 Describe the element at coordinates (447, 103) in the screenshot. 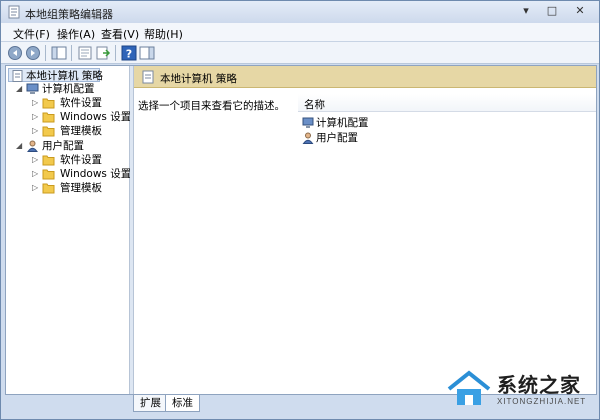

I see `column-header-name: 名称` at that location.